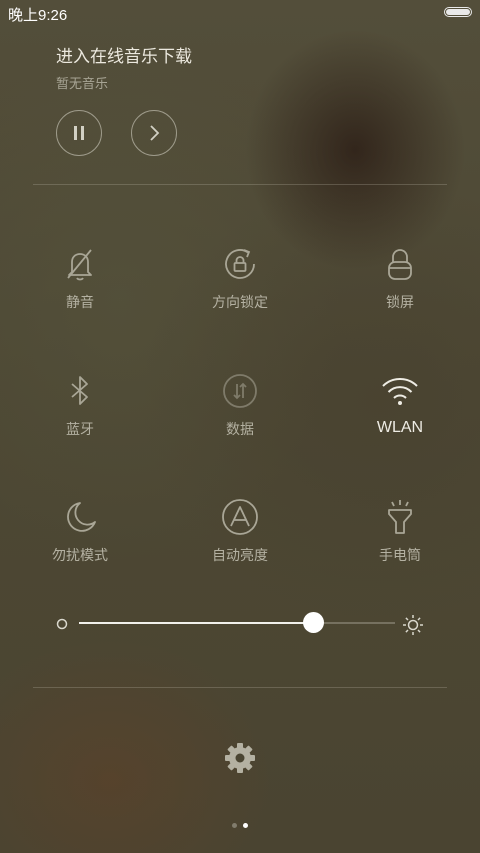 This screenshot has height=853, width=480. Describe the element at coordinates (240, 13) in the screenshot. I see `status-bar: 晚上9:26` at that location.